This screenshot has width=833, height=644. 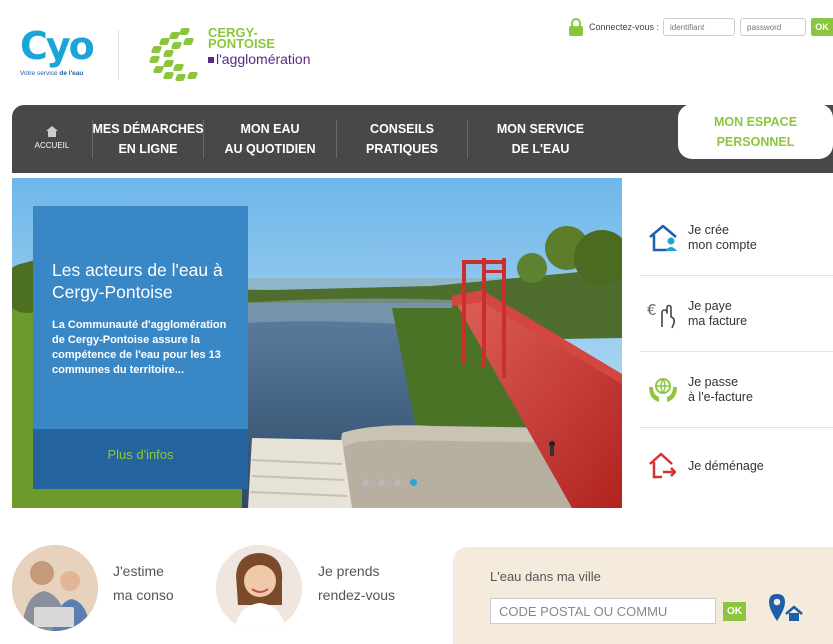 I want to click on euro-hand-icon: €, so click(x=663, y=314).